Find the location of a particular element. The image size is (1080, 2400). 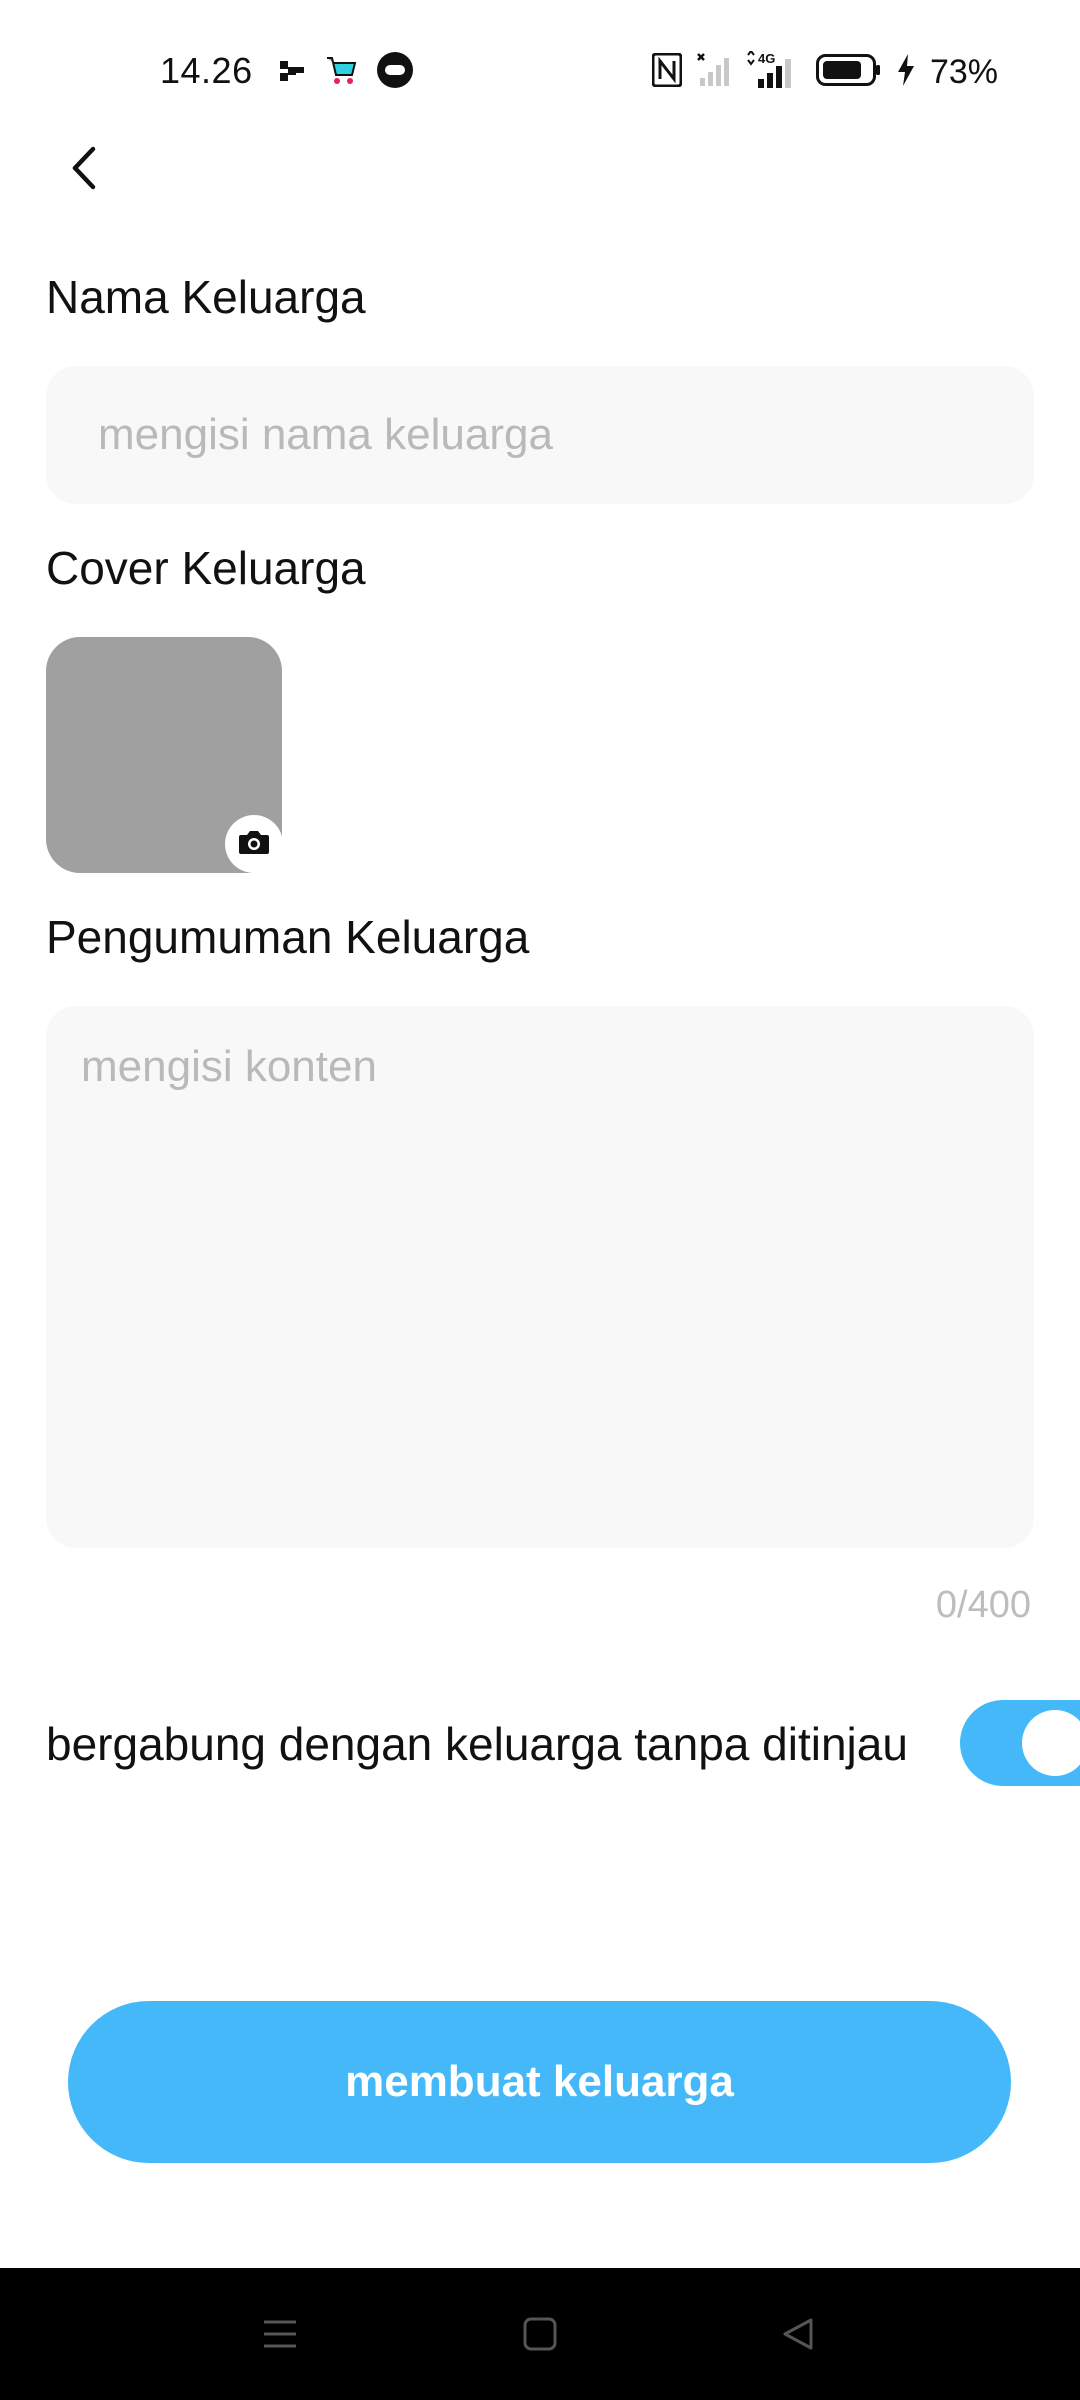

4g-signal-icon: 4G is located at coordinates (773, 71).